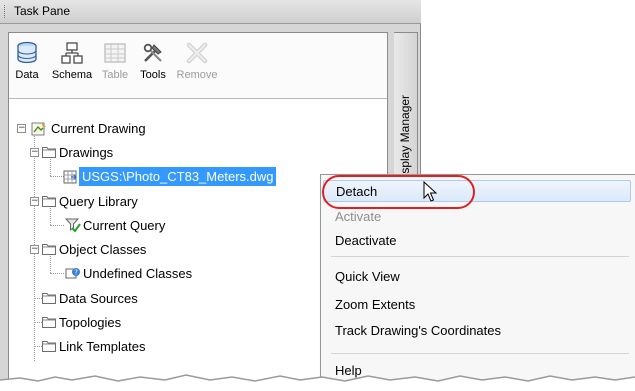 The height and width of the screenshot is (391, 635). I want to click on remove-button-label: Remove, so click(197, 75).